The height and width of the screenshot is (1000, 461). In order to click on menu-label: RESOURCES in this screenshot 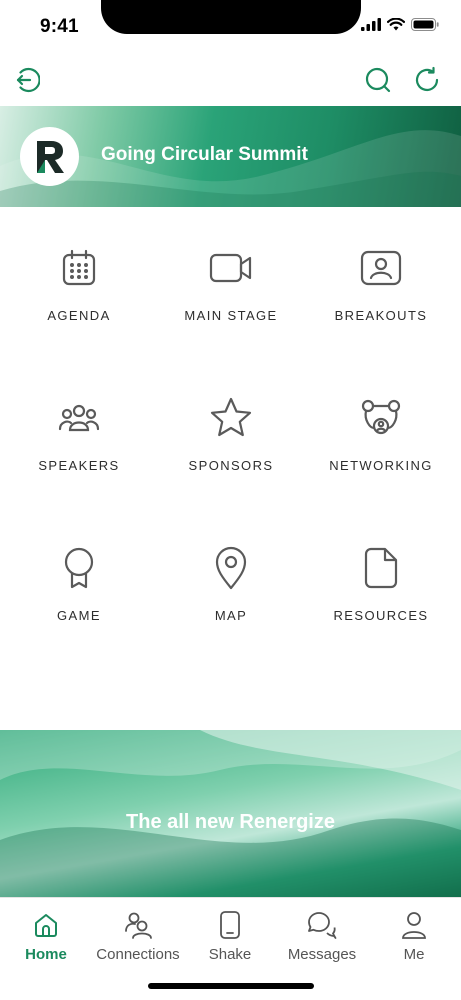, I will do `click(381, 615)`.